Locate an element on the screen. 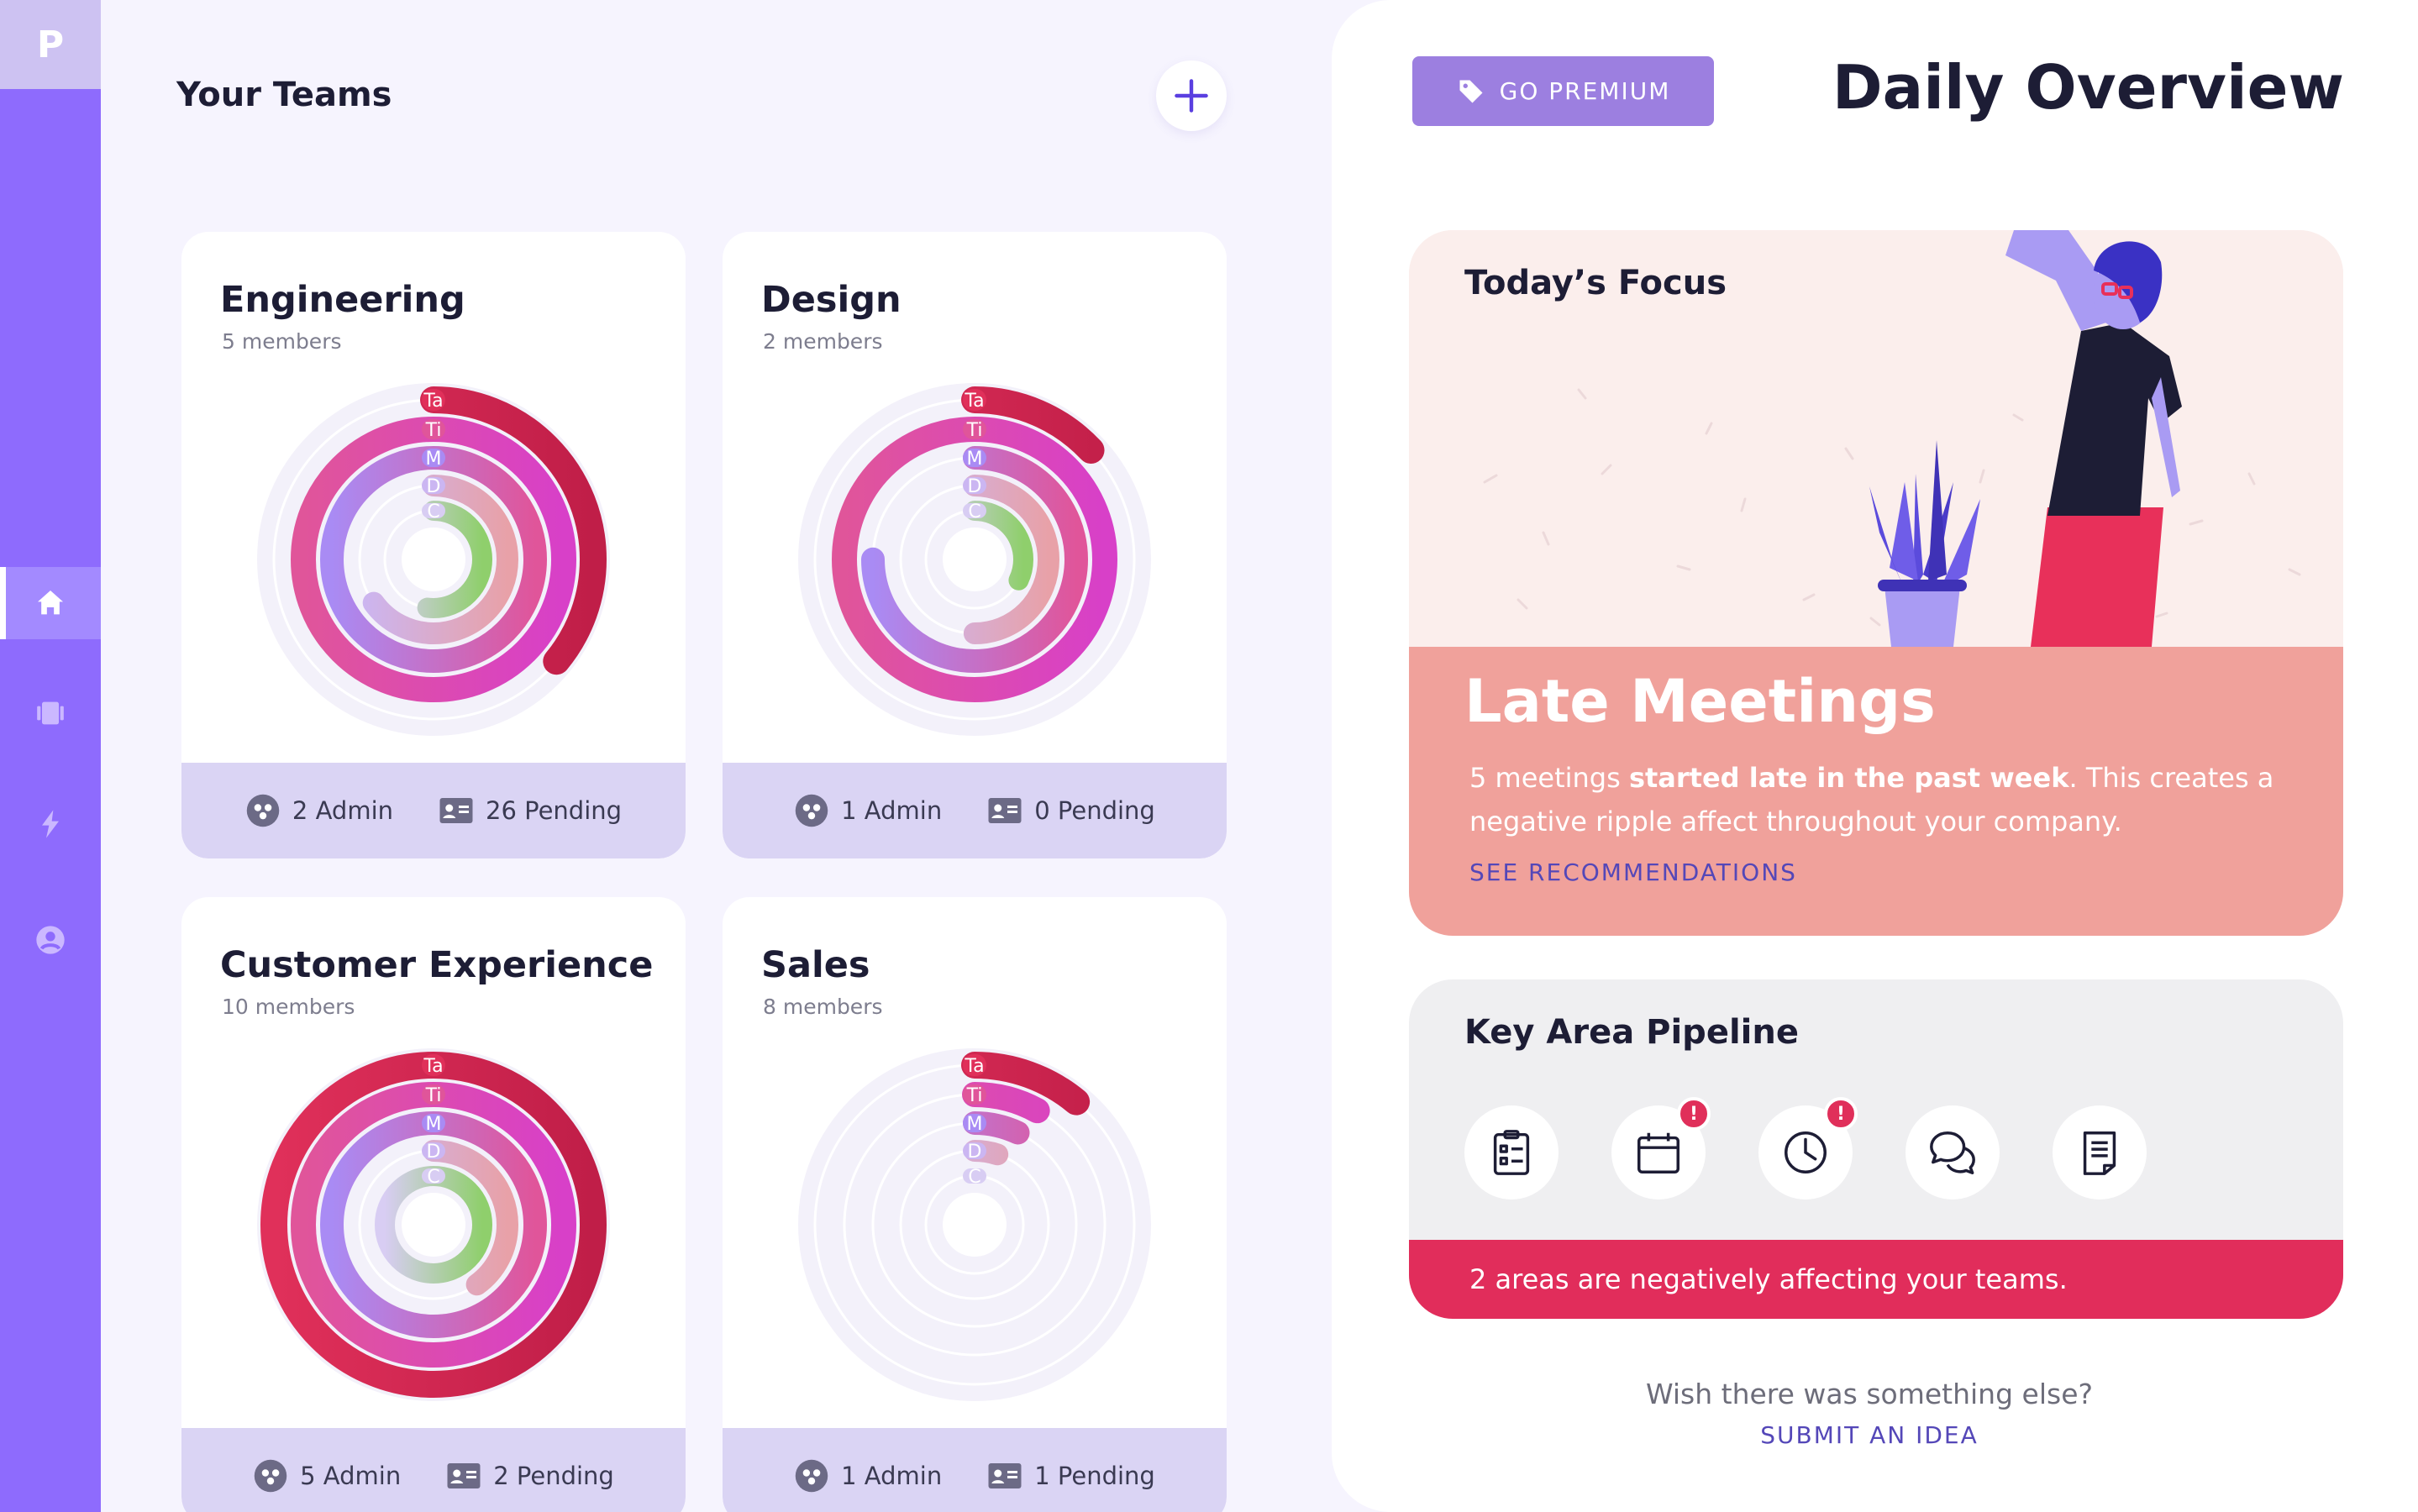 The height and width of the screenshot is (1512, 2418). bolt-icon is located at coordinates (51, 824).